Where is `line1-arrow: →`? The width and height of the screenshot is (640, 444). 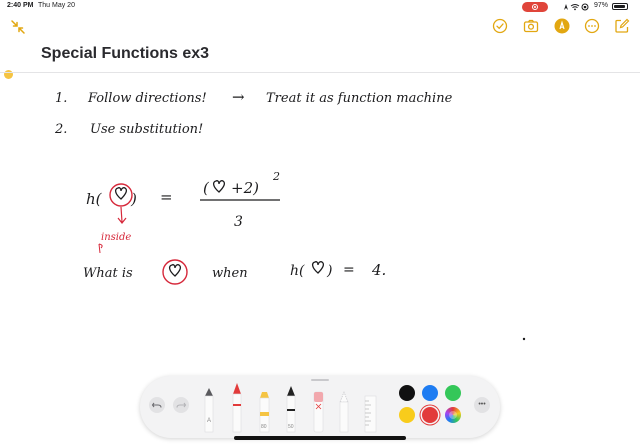
line1-arrow: → is located at coordinates (238, 97).